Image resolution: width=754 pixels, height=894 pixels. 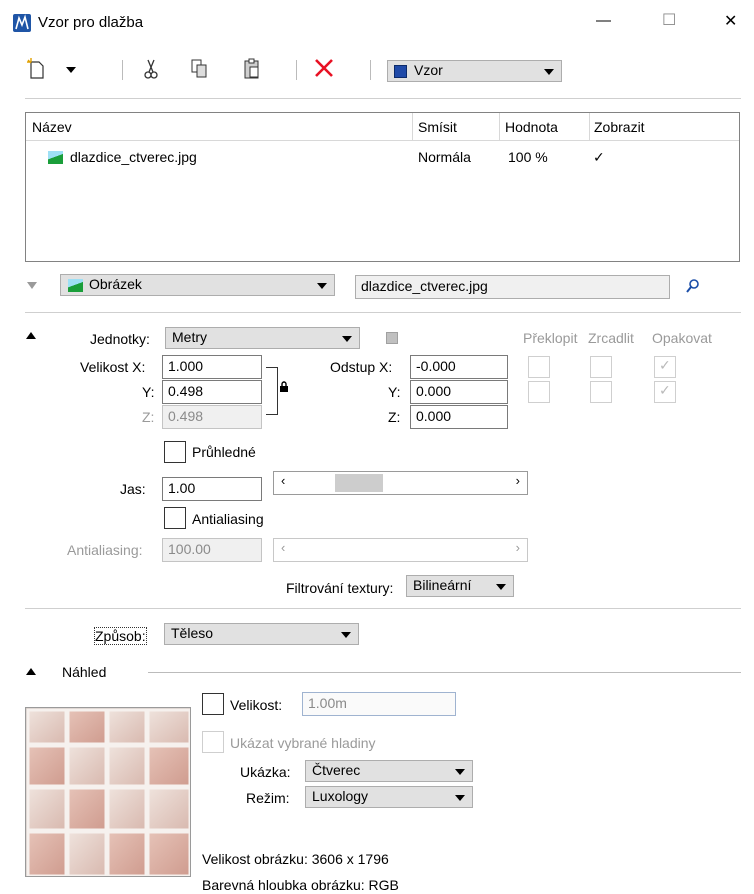 What do you see at coordinates (212, 367) in the screenshot?
I see `size-x-field: 1.000` at bounding box center [212, 367].